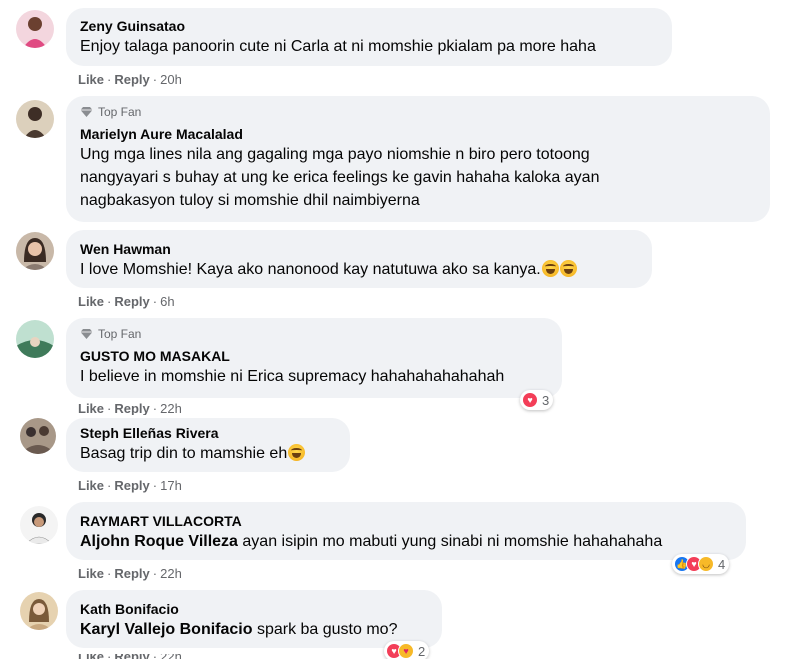 The width and height of the screenshot is (800, 659). I want to click on comment-text-wrap: Basag trip din to mamshie eh, so click(208, 453).